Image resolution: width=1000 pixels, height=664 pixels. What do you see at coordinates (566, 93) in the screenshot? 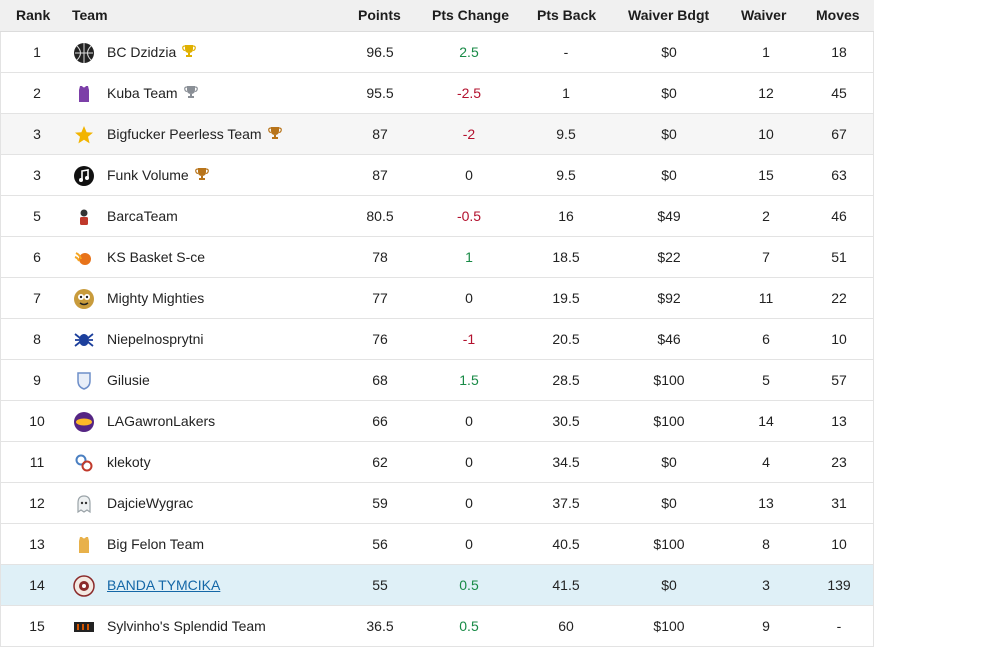
I see `pts-back-cell: 1` at bounding box center [566, 93].